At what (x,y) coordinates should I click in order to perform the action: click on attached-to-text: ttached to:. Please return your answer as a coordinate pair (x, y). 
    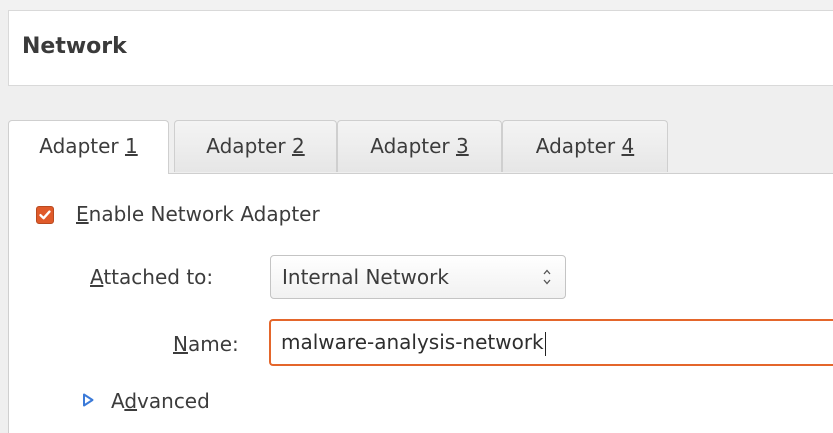
    Looking at the image, I should click on (158, 277).